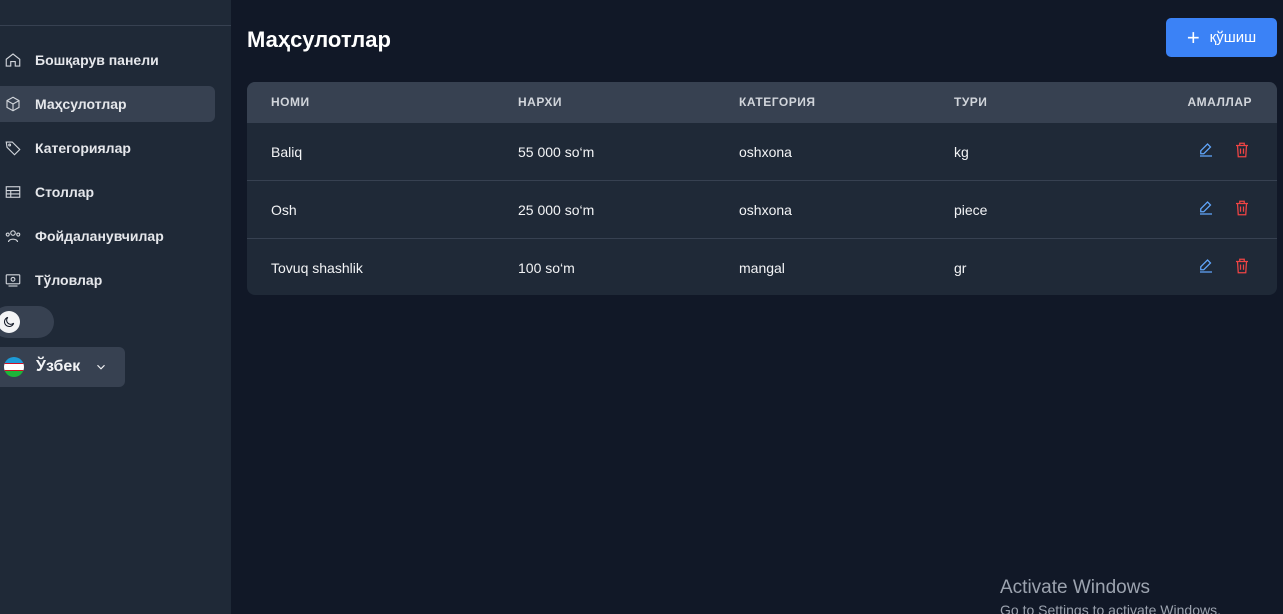  What do you see at coordinates (13, 60) in the screenshot?
I see `home-icon` at bounding box center [13, 60].